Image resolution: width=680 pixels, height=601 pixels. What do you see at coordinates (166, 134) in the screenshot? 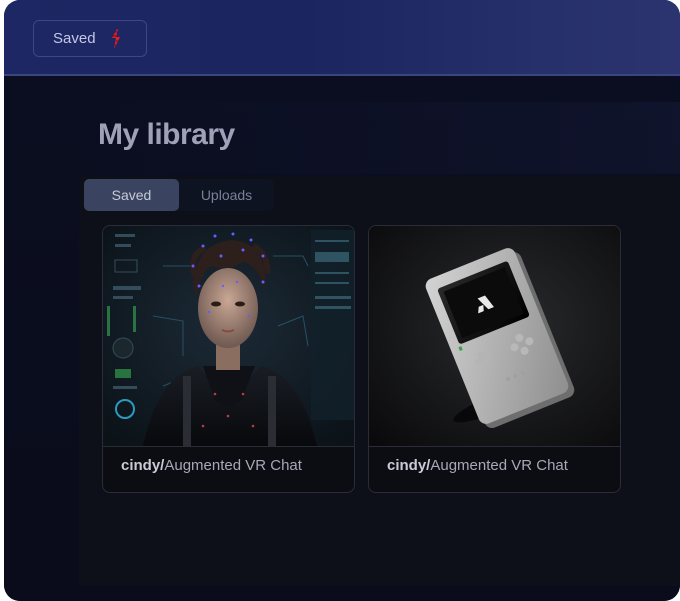
I see `page-title: My library` at bounding box center [166, 134].